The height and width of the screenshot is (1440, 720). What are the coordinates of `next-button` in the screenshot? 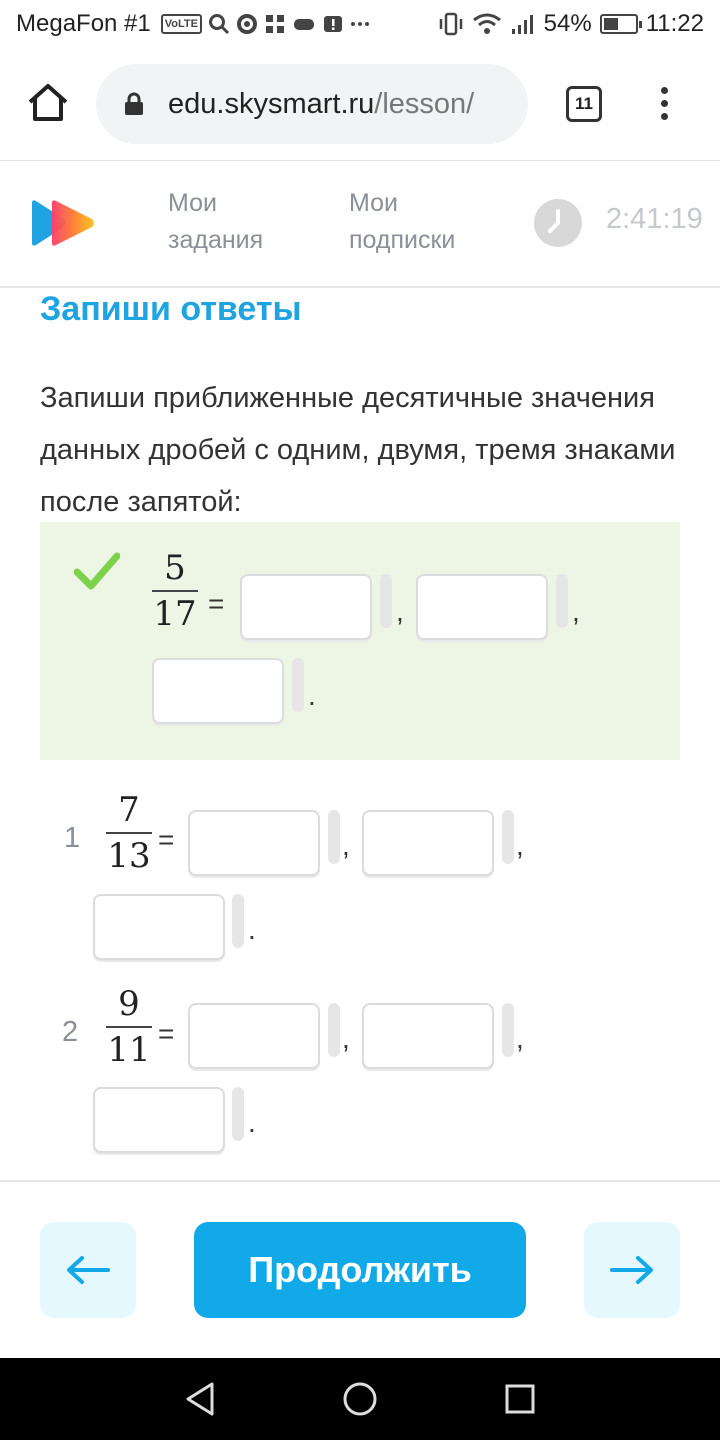 It's located at (632, 1270).